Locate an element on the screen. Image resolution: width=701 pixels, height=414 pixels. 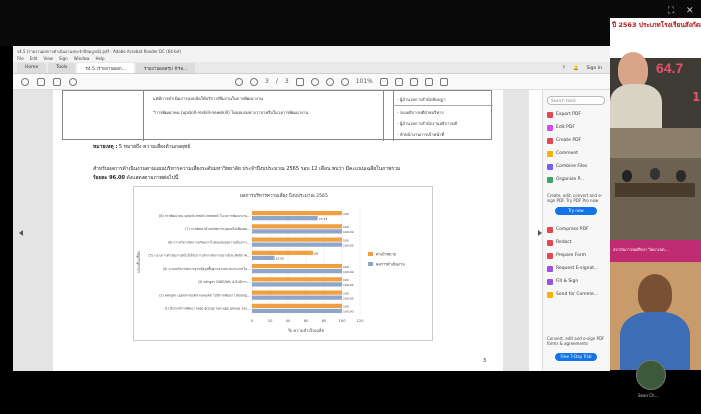
shared-slide: ปี 2563 ประเภทโรงเรียนสังกัดสถาบันฯ is located at coordinates (655, 38).